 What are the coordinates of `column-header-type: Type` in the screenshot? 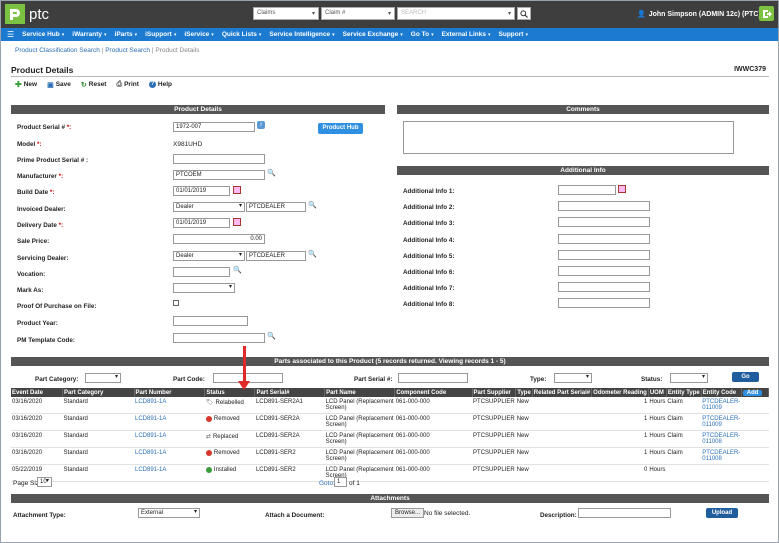 It's located at (524, 392).